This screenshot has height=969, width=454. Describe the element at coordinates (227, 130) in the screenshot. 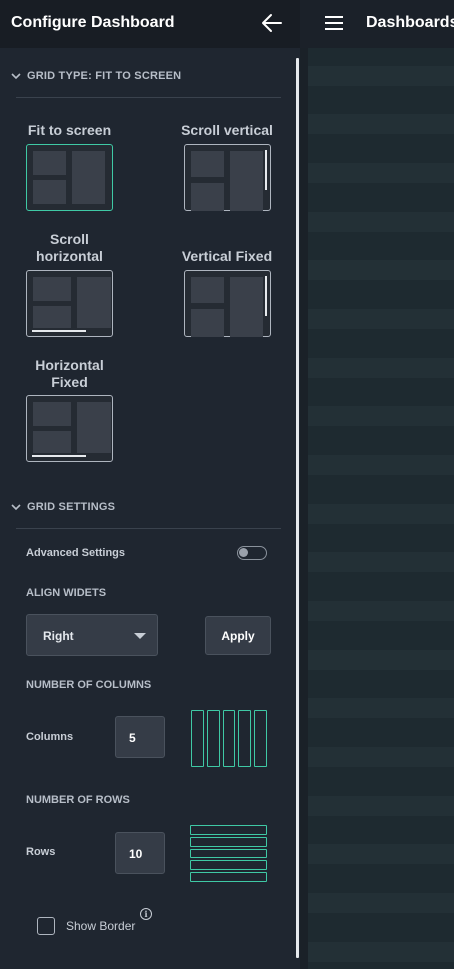

I see `grid-option-label: Scroll vertical` at that location.